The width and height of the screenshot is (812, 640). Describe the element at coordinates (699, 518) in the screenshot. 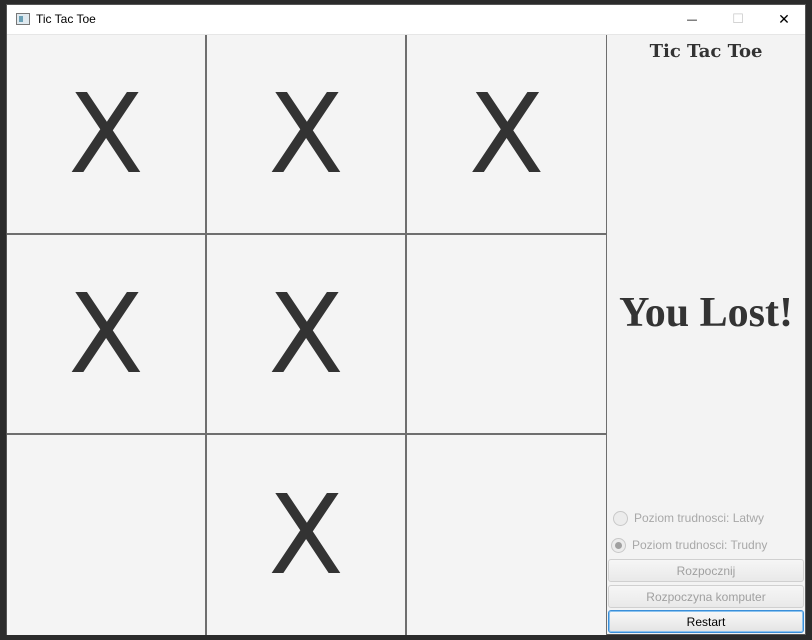

I see `difficulty-easy-label: Poziom trudnosci: Latwy` at that location.